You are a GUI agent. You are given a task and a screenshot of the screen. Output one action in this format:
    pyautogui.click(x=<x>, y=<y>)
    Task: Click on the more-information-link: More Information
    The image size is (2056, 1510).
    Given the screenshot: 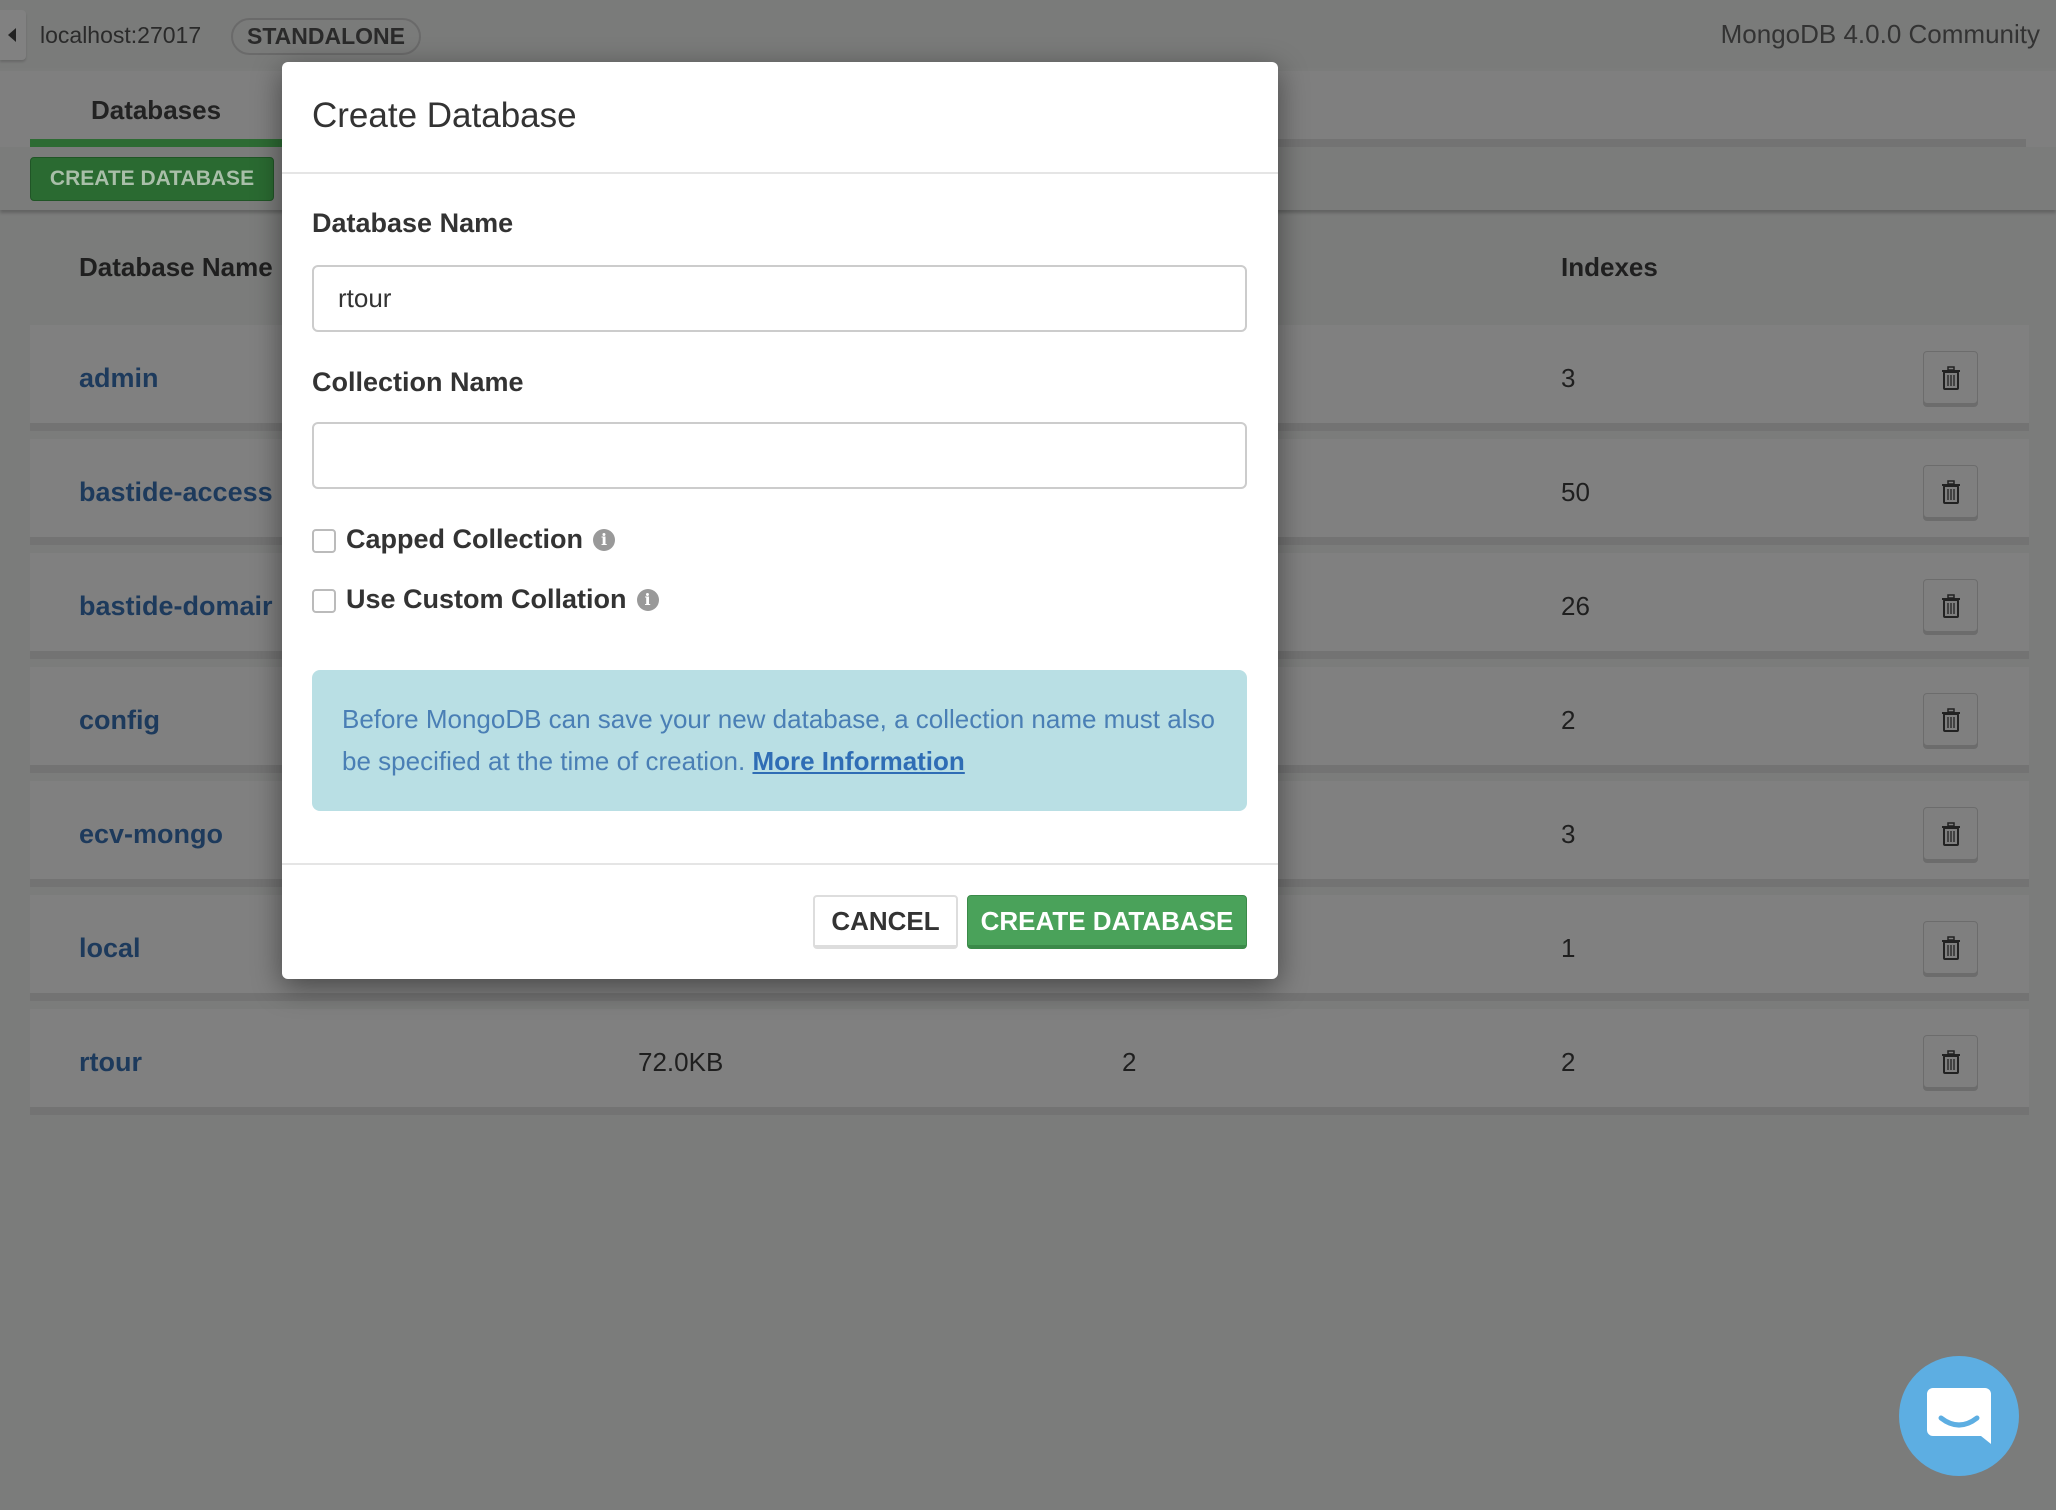 What is the action you would take?
    pyautogui.click(x=858, y=761)
    